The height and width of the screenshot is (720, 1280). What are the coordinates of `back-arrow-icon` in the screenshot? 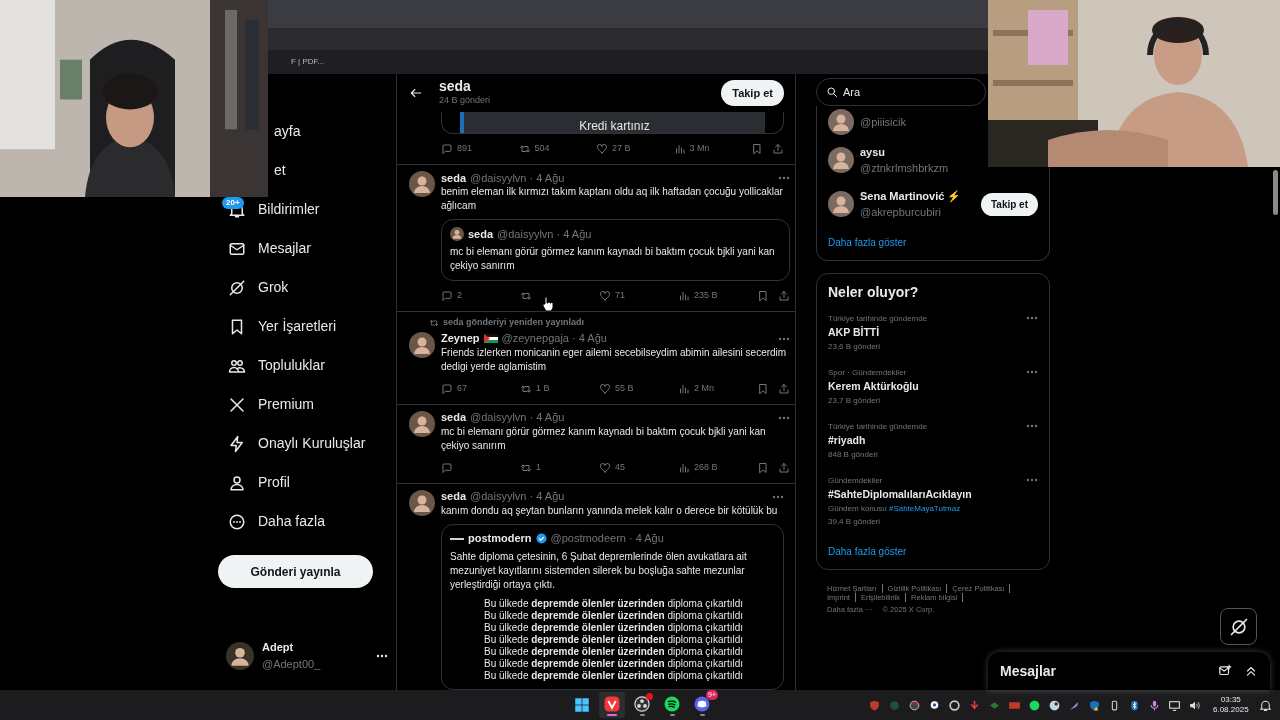 It's located at (416, 93).